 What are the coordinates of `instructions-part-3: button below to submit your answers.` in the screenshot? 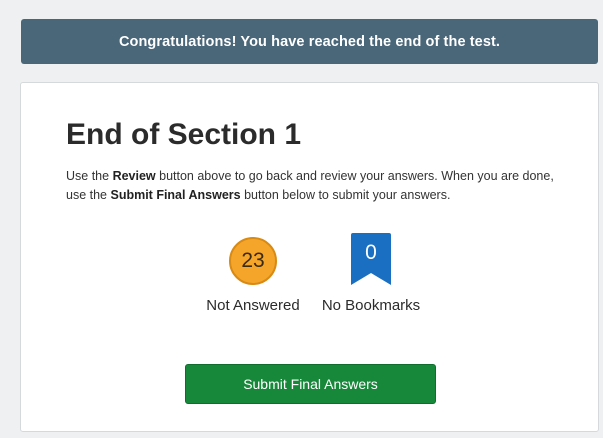 It's located at (345, 195).